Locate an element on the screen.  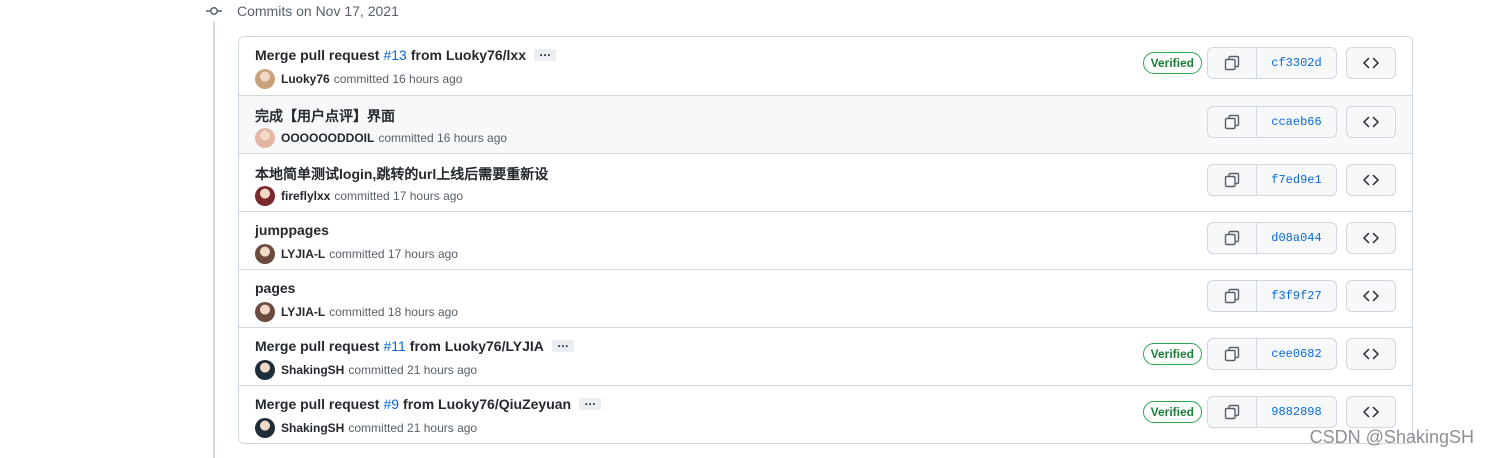
git-commit-icon is located at coordinates (214, 11).